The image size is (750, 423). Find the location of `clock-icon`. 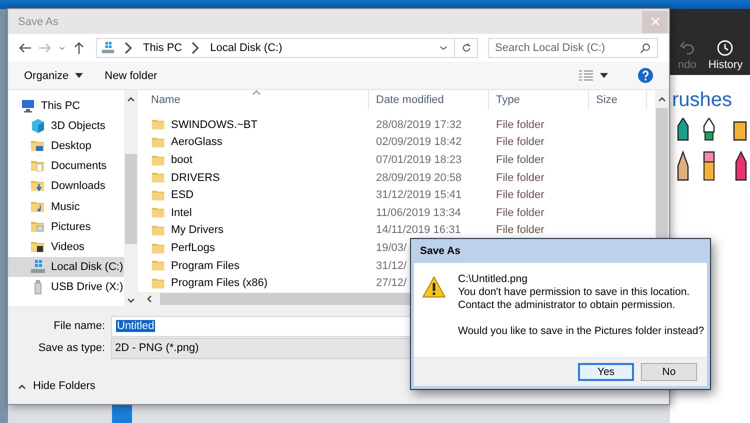

clock-icon is located at coordinates (725, 48).